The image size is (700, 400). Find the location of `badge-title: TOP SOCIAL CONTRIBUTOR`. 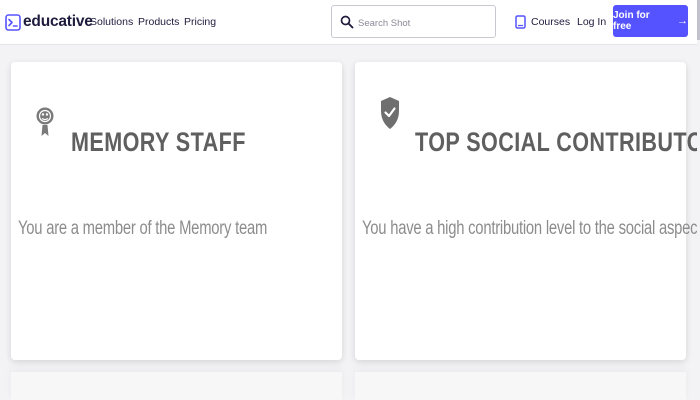

badge-title: TOP SOCIAL CONTRIBUTOR is located at coordinates (557, 142).